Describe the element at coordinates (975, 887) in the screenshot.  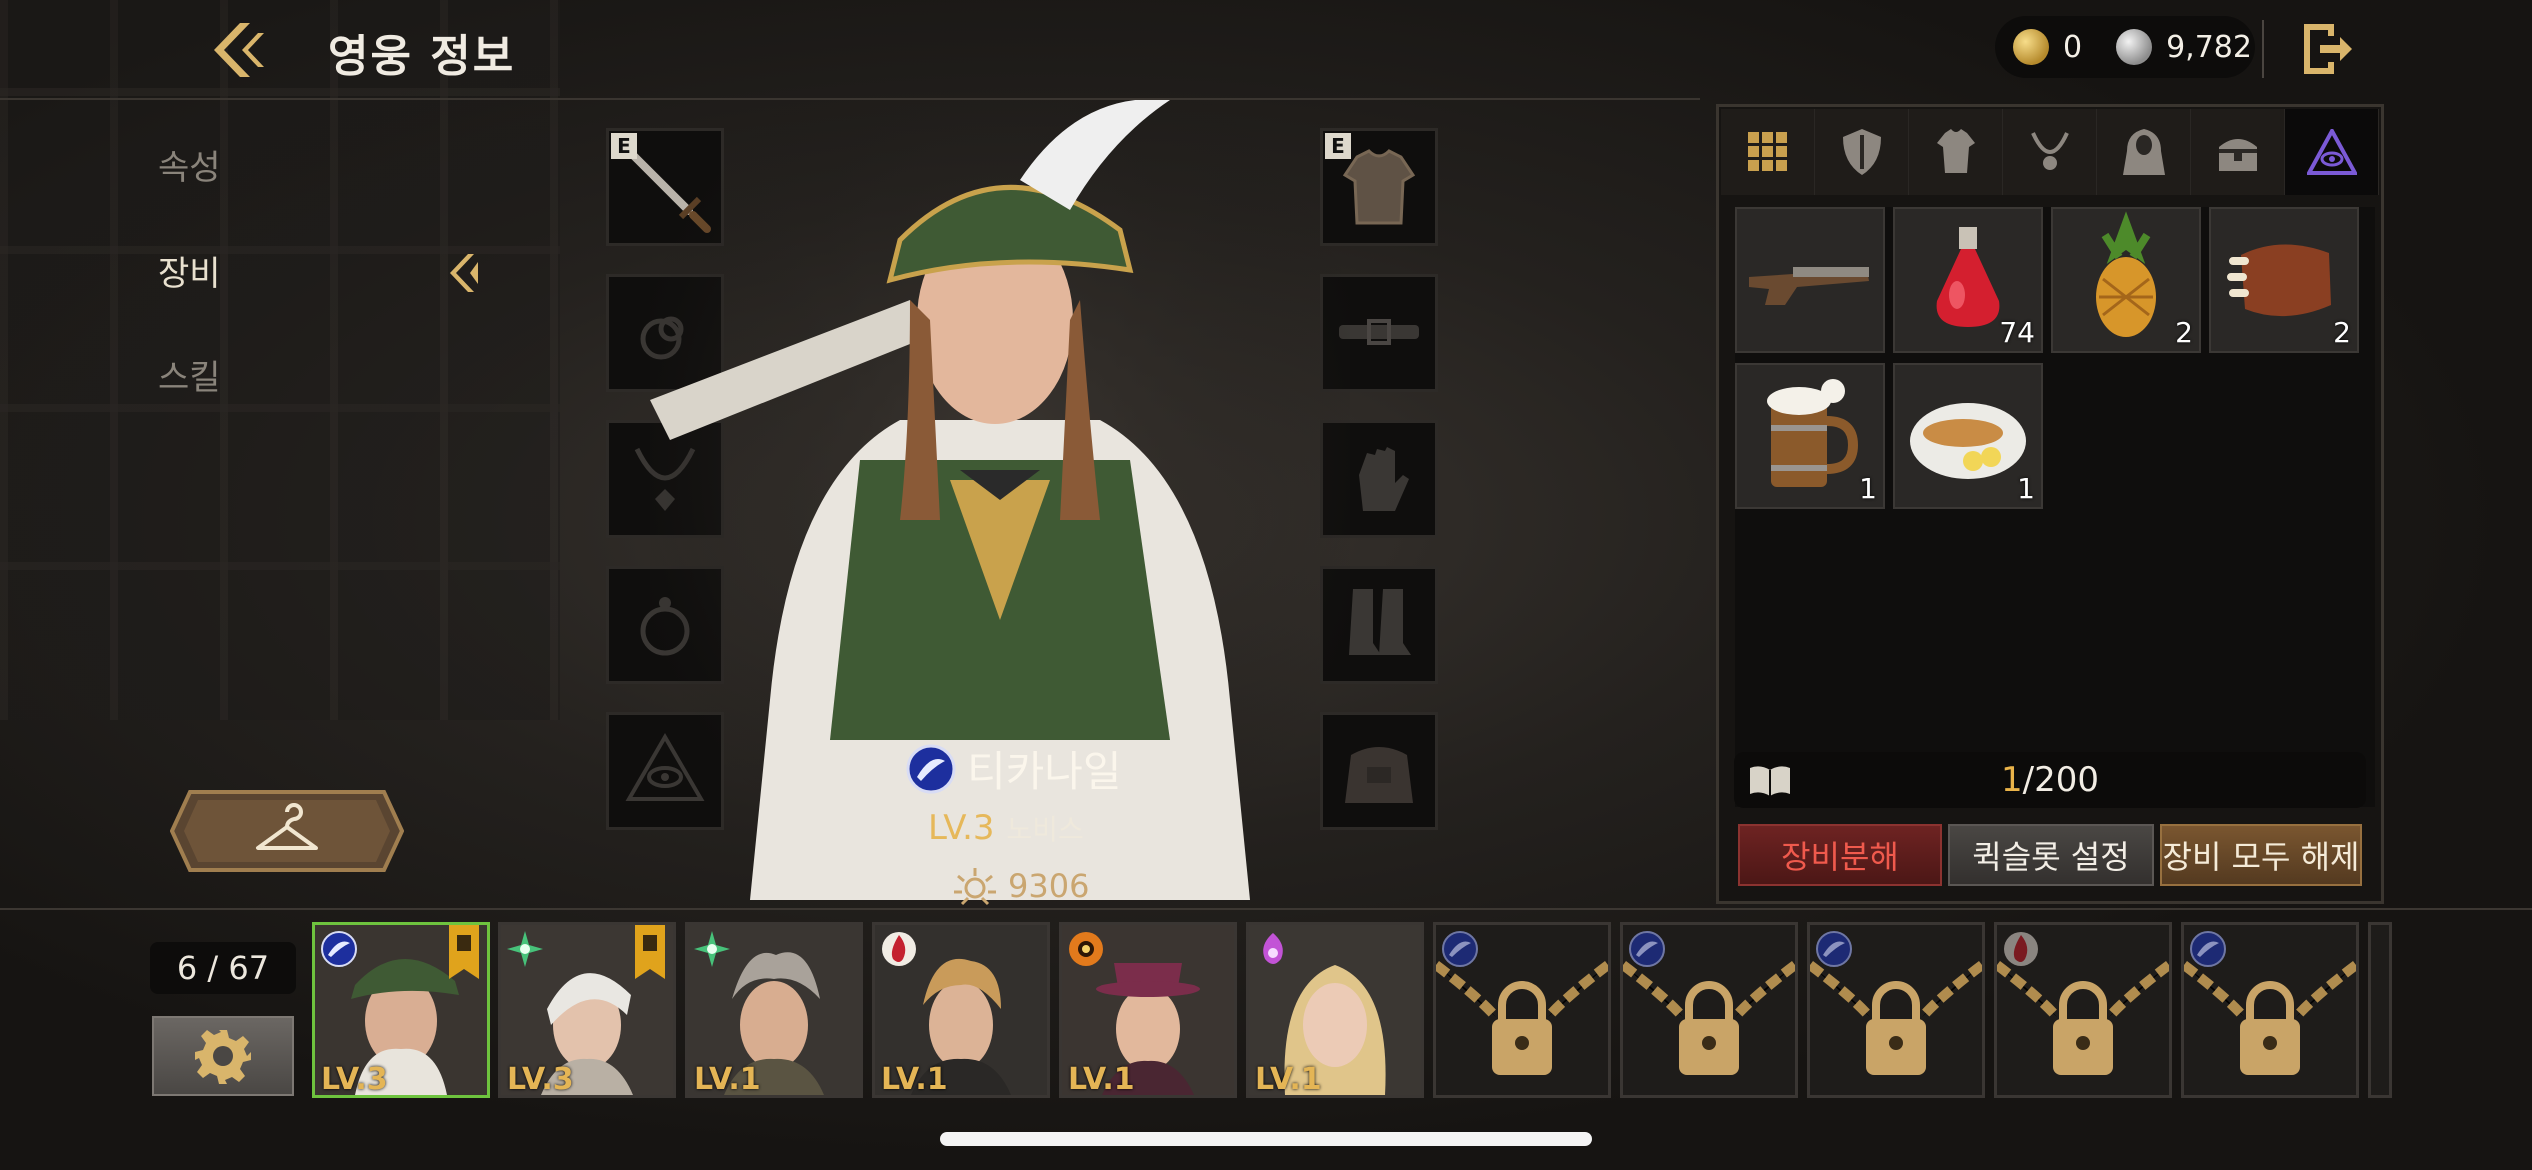
I see `combat-power-icon` at that location.